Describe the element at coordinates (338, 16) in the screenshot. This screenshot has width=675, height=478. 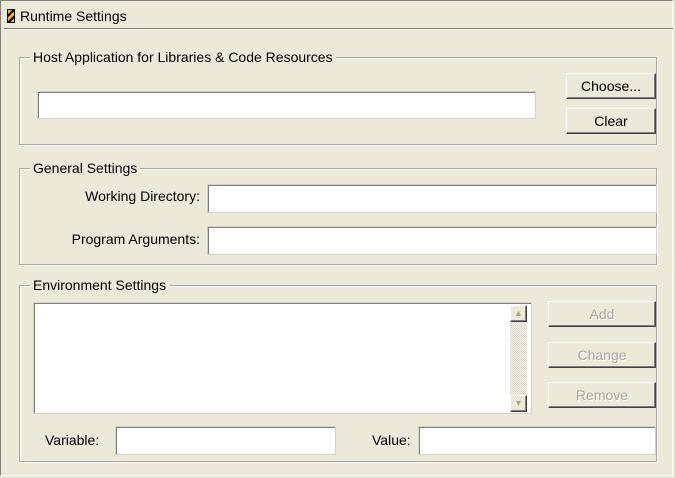
I see `title-bar: Runtime Settings` at that location.